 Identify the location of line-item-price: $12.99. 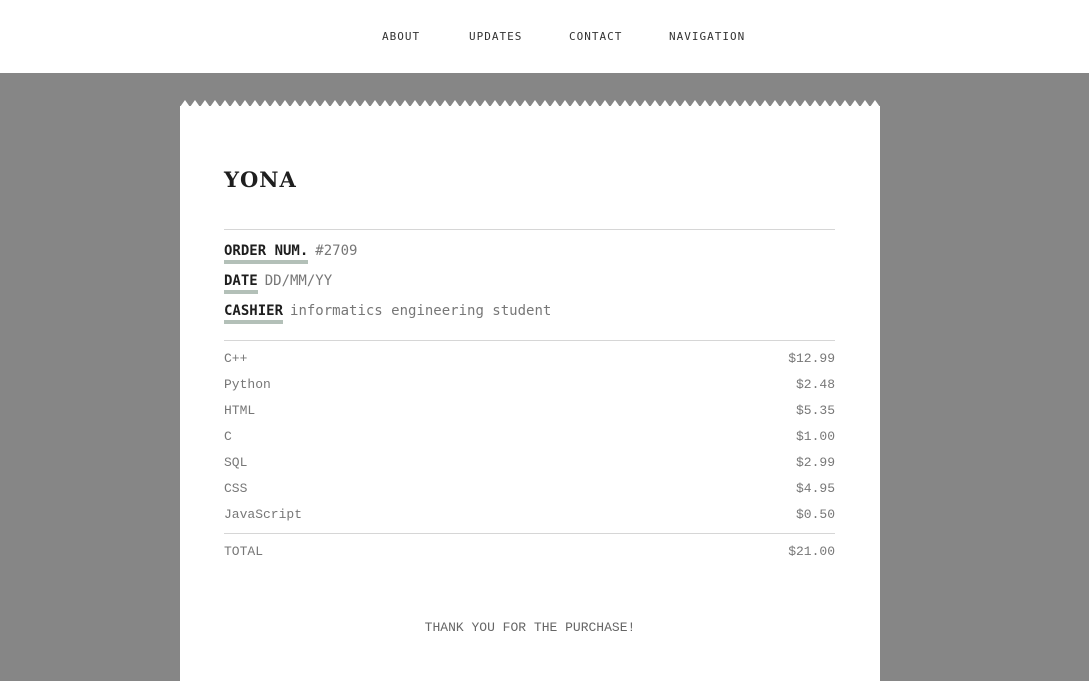
(811, 358).